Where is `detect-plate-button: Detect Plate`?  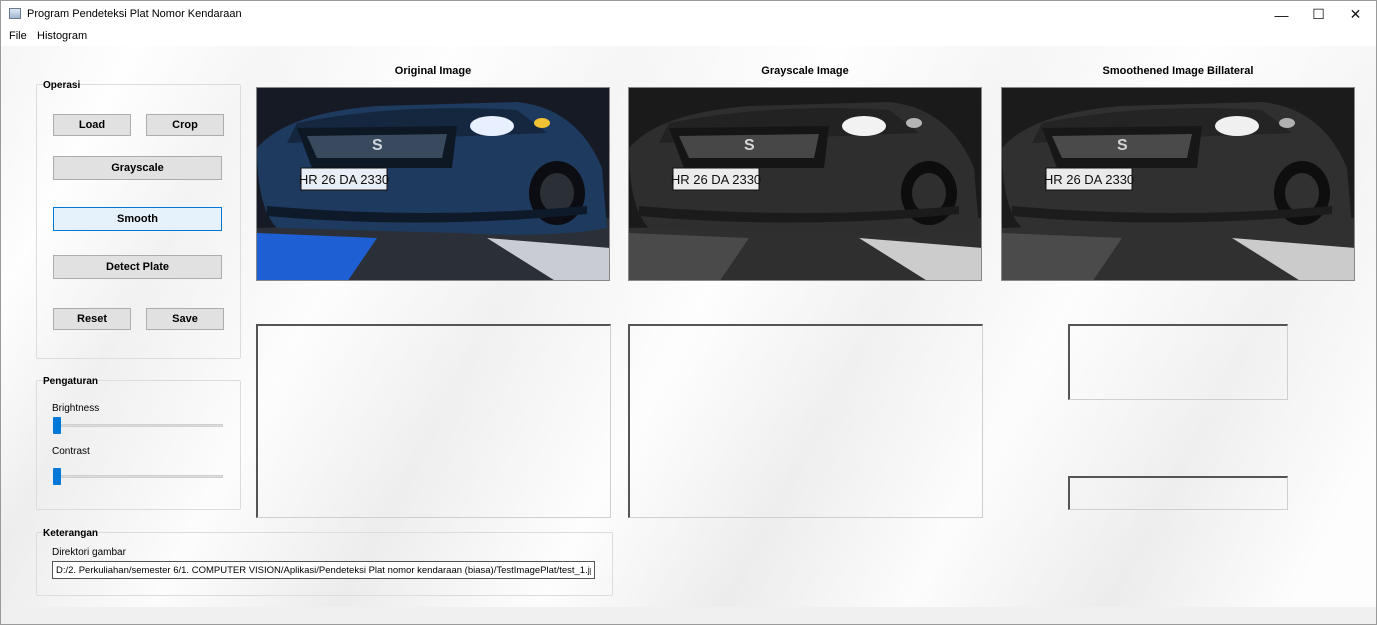 detect-plate-button: Detect Plate is located at coordinates (137, 267).